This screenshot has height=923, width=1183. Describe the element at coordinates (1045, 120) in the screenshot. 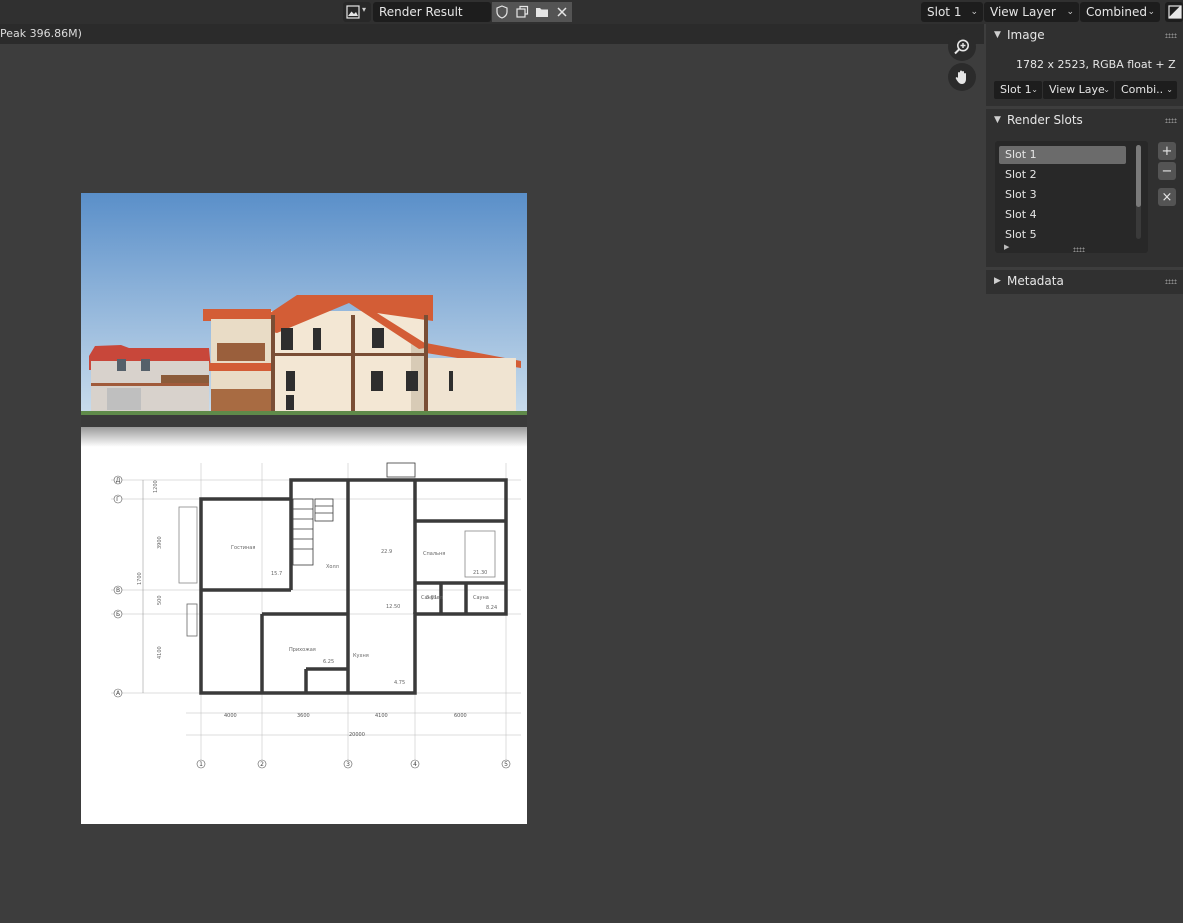

I see `render-slots-panel-title: Render Slots` at that location.